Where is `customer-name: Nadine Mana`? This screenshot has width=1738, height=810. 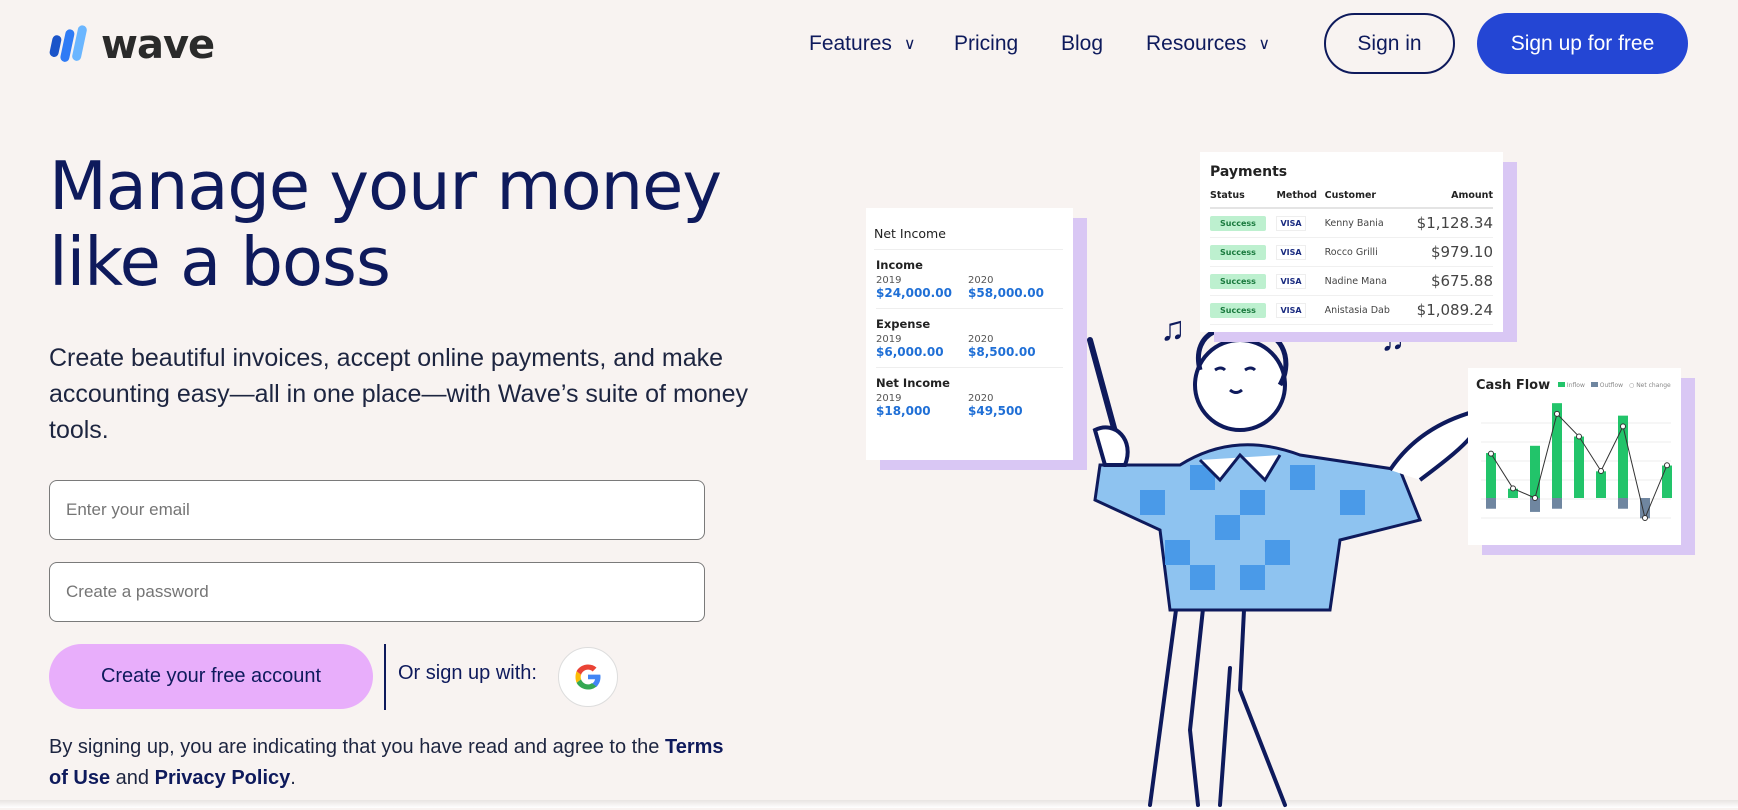
customer-name: Nadine Mana is located at coordinates (1363, 281).